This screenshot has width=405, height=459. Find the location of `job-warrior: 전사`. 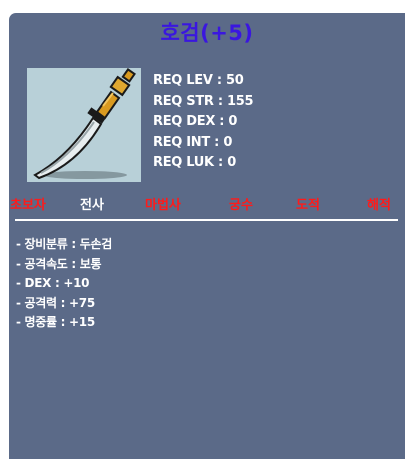

job-warrior: 전사 is located at coordinates (92, 205).